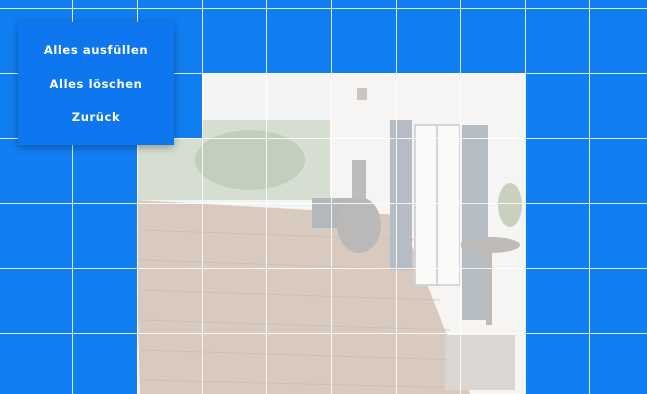  Describe the element at coordinates (96, 117) in the screenshot. I see `back-menu-item: Zurück` at that location.